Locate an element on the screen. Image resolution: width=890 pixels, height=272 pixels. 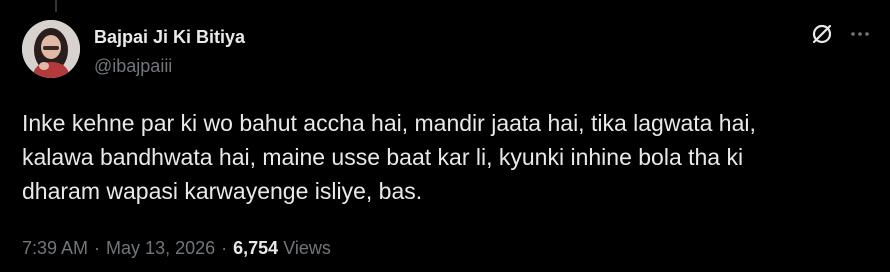
avatar-image is located at coordinates (51, 49).